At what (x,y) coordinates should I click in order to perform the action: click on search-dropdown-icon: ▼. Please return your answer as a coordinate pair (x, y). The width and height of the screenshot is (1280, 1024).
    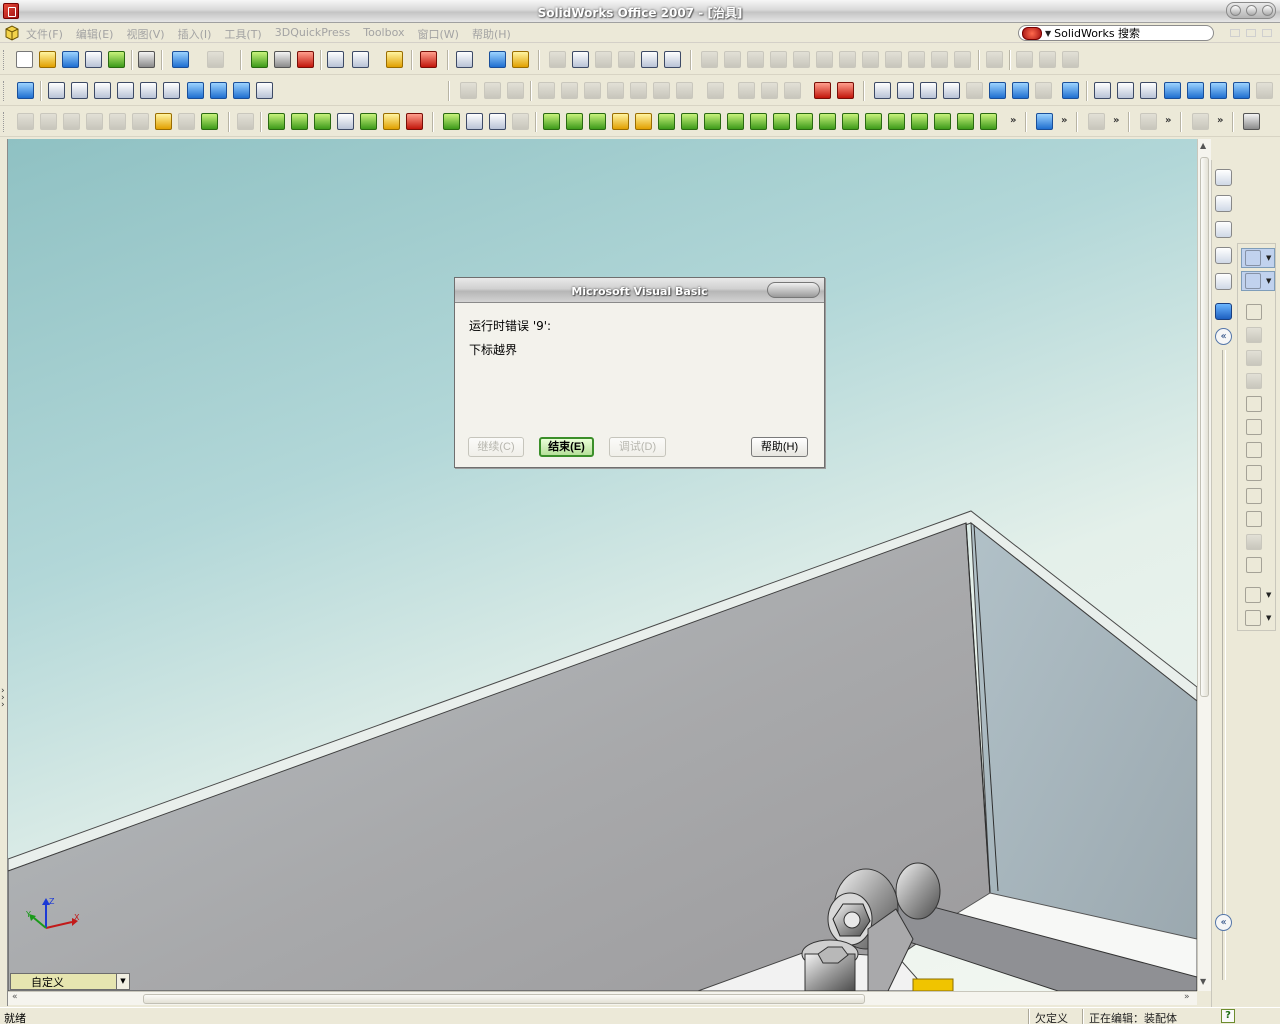
    Looking at the image, I should click on (1048, 33).